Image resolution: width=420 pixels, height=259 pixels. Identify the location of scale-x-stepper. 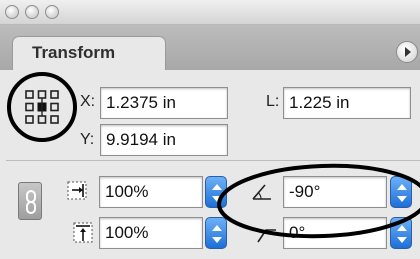
(216, 192).